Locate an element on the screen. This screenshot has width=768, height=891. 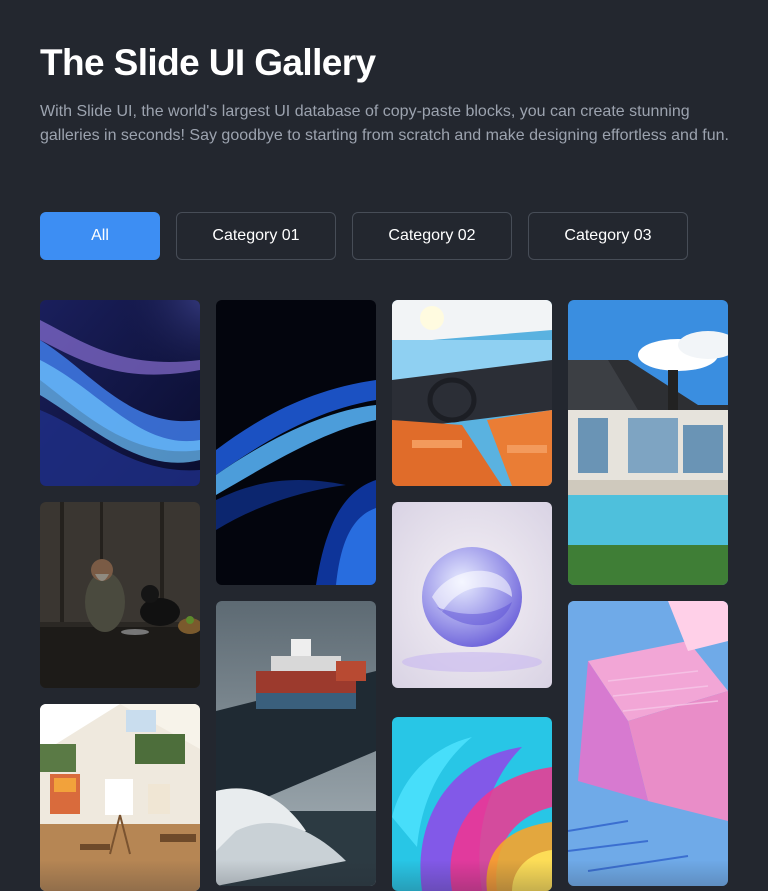
gallery-image-art-studio is located at coordinates (120, 797).